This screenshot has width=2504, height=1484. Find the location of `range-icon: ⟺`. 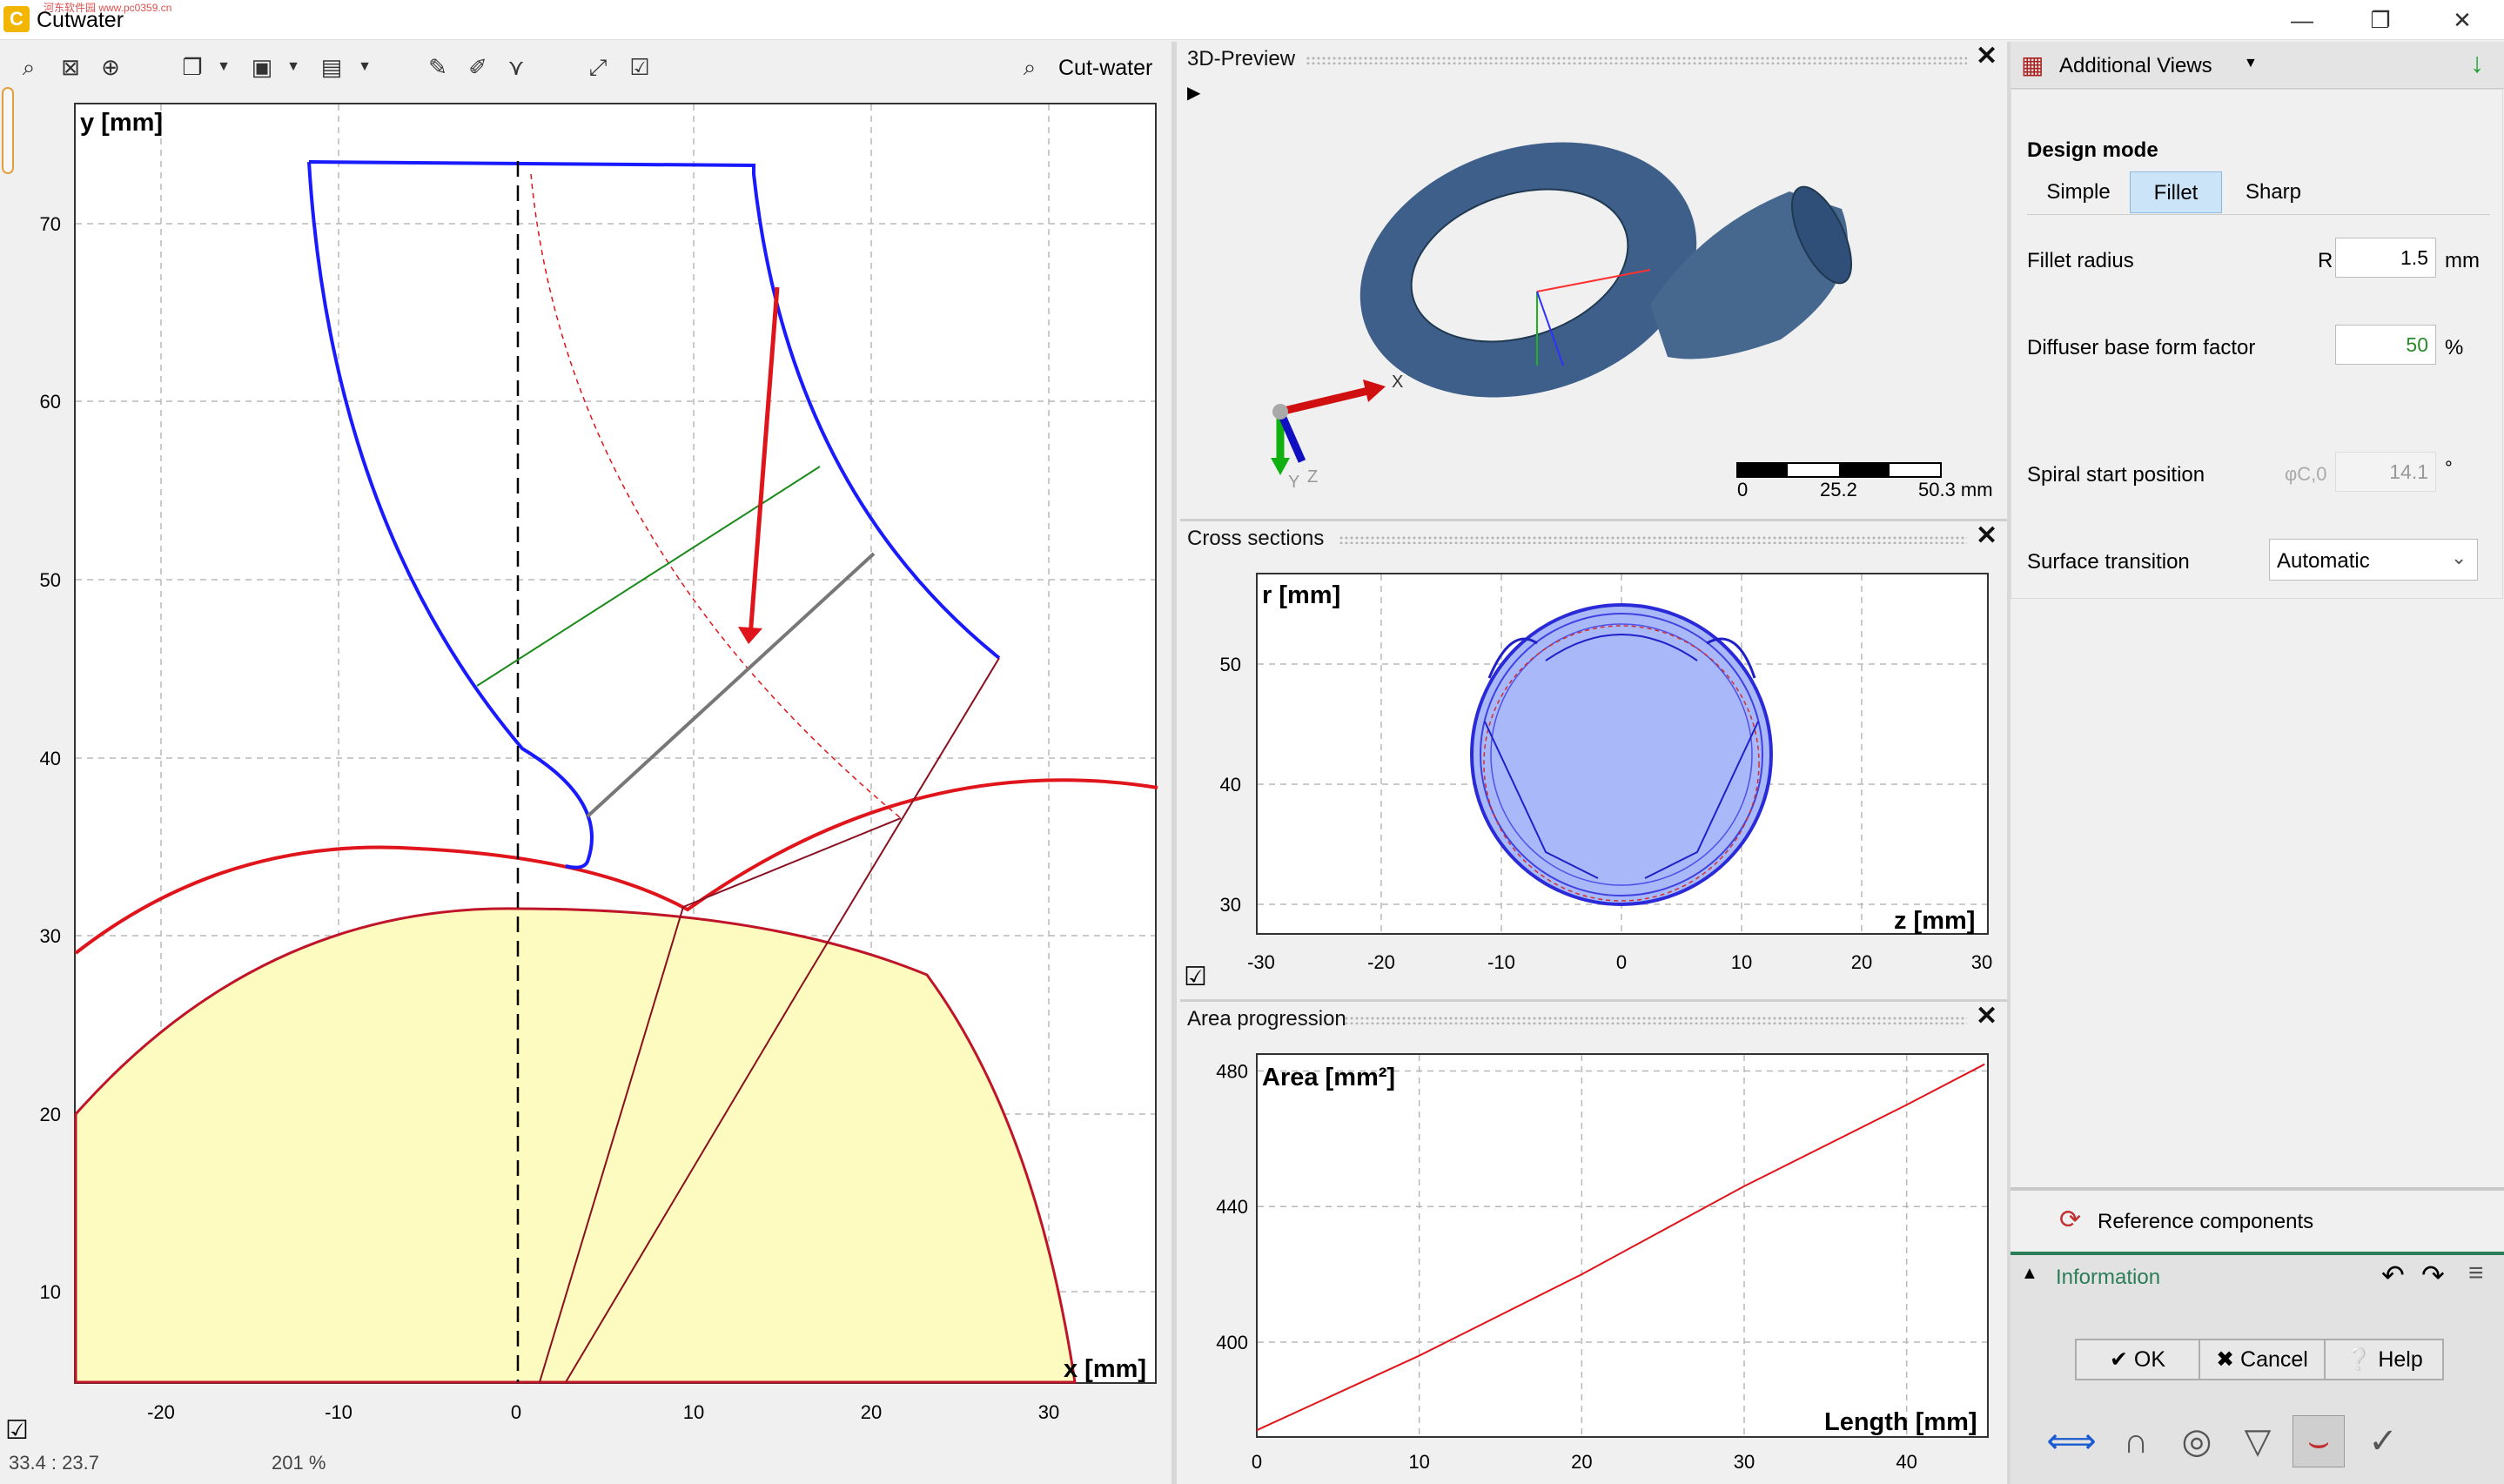

range-icon: ⟺ is located at coordinates (2071, 1441).